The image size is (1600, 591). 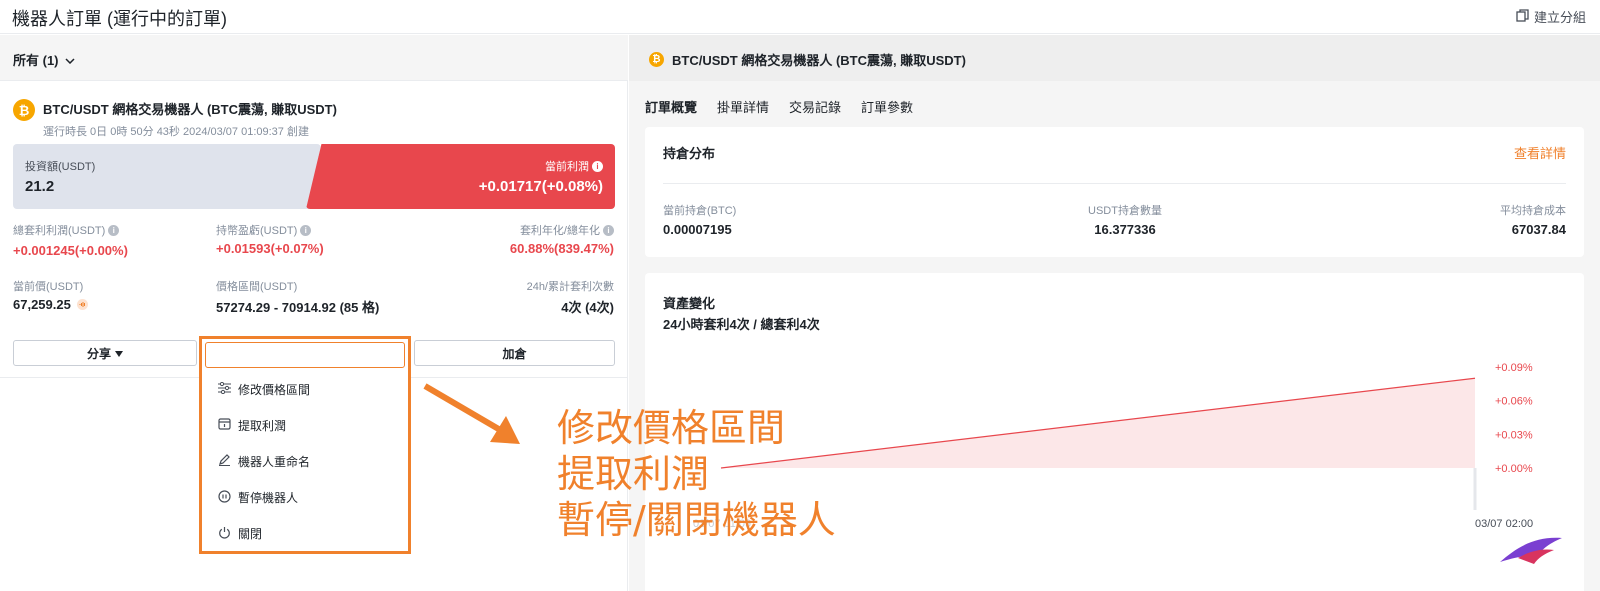 What do you see at coordinates (460, 176) in the screenshot?
I see `current-profit-box: 當前利潤 i +0.01717(+0.08%)` at bounding box center [460, 176].